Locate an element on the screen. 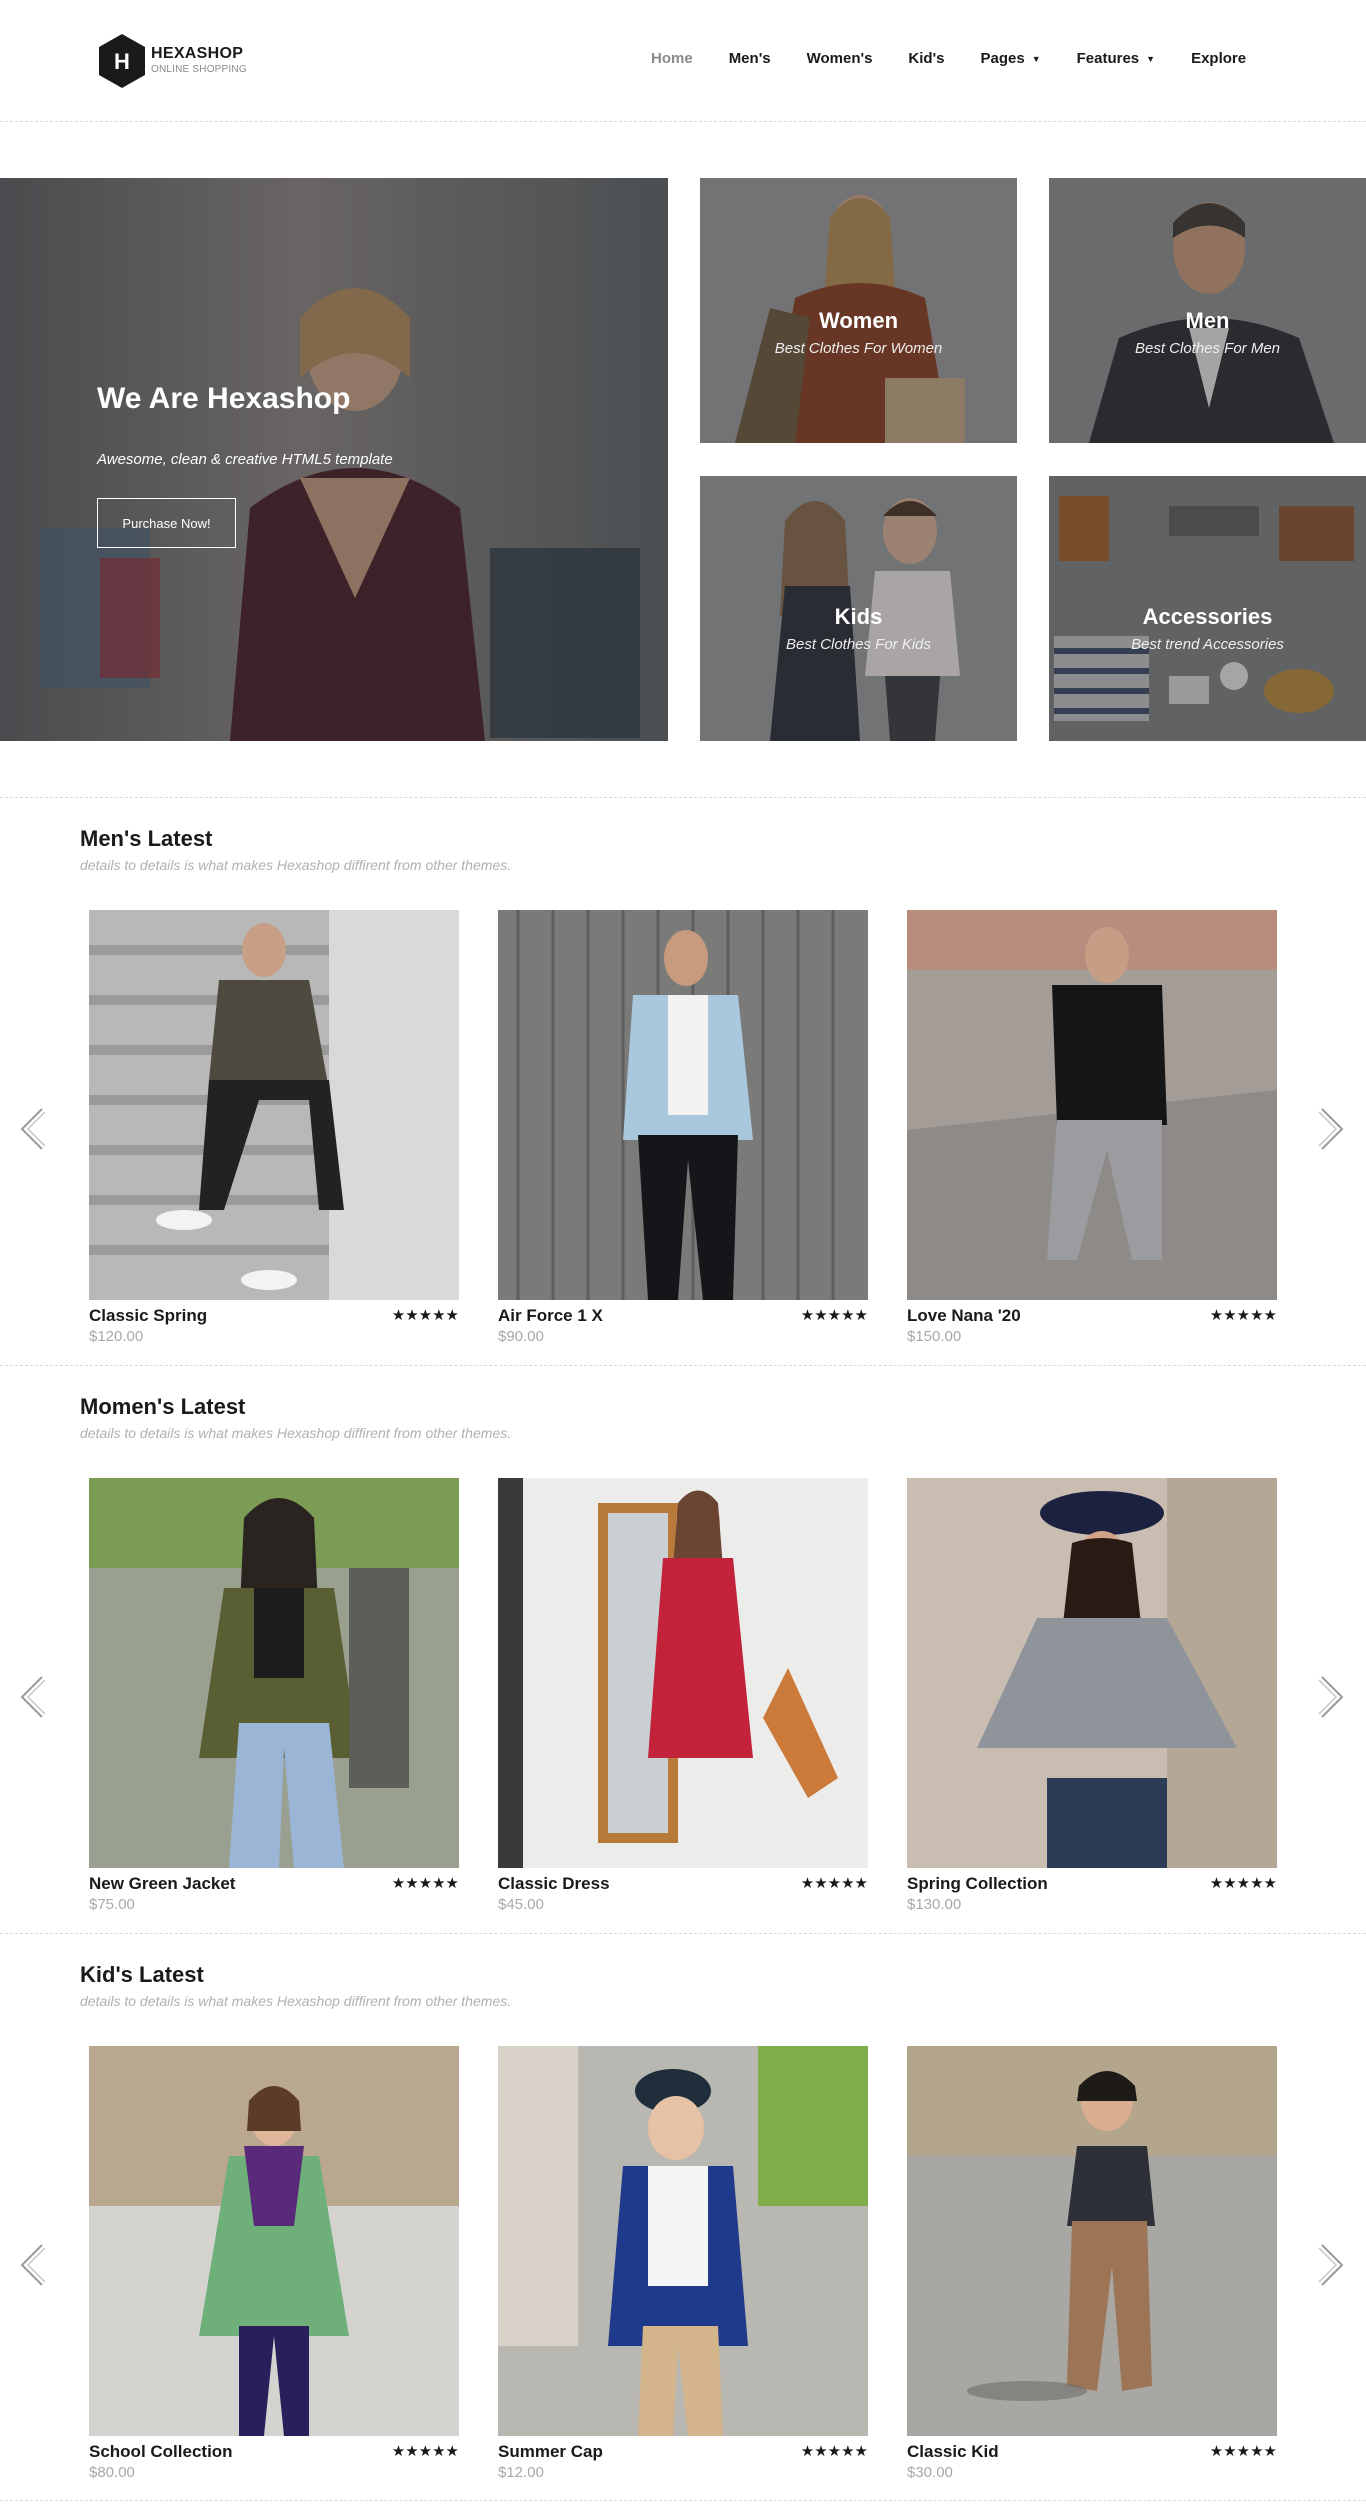  logo: H HEXASHOP ONLINE SHOPPING is located at coordinates (172, 61).